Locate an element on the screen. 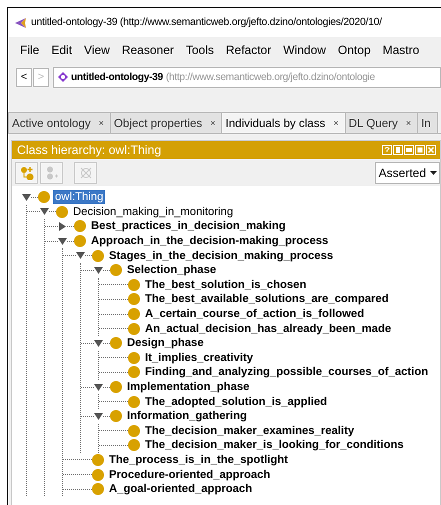 This screenshot has width=441, height=505. tree-item: Implementation_phase is located at coordinates (188, 387).